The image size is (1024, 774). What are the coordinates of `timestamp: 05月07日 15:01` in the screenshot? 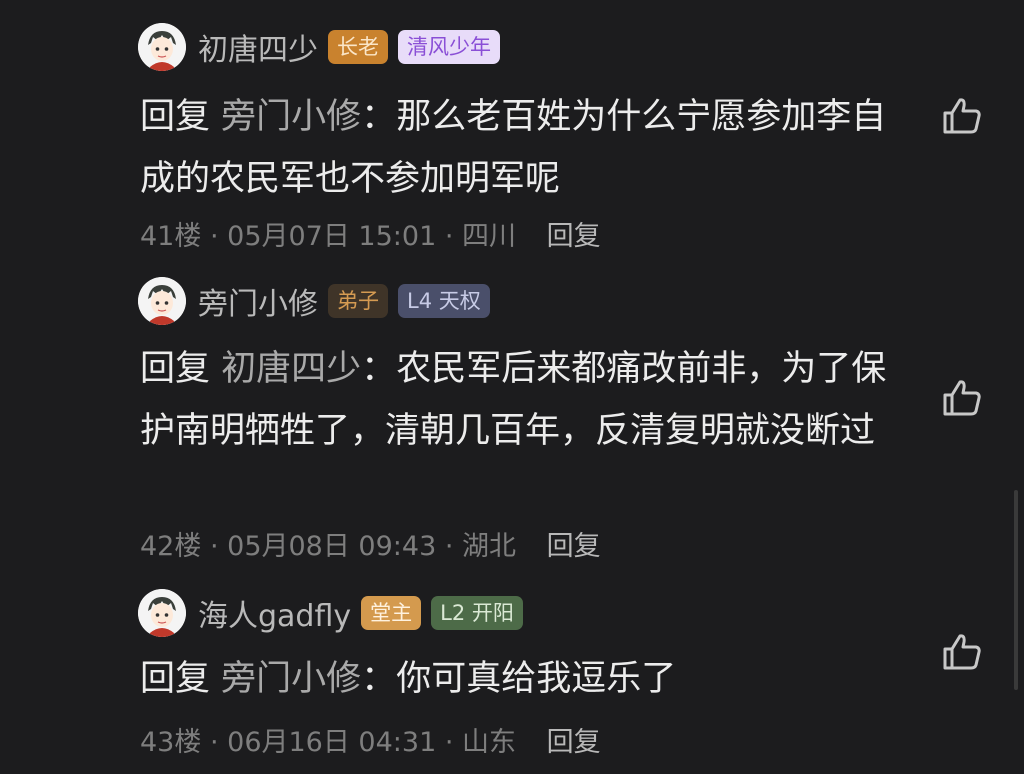 It's located at (332, 236).